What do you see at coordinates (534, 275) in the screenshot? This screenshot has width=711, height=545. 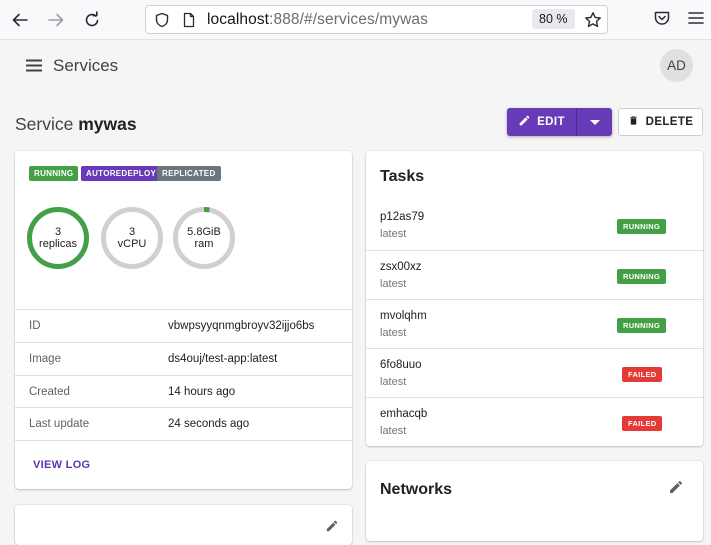 I see `task-row: zsx00xz latest RUNNING` at bounding box center [534, 275].